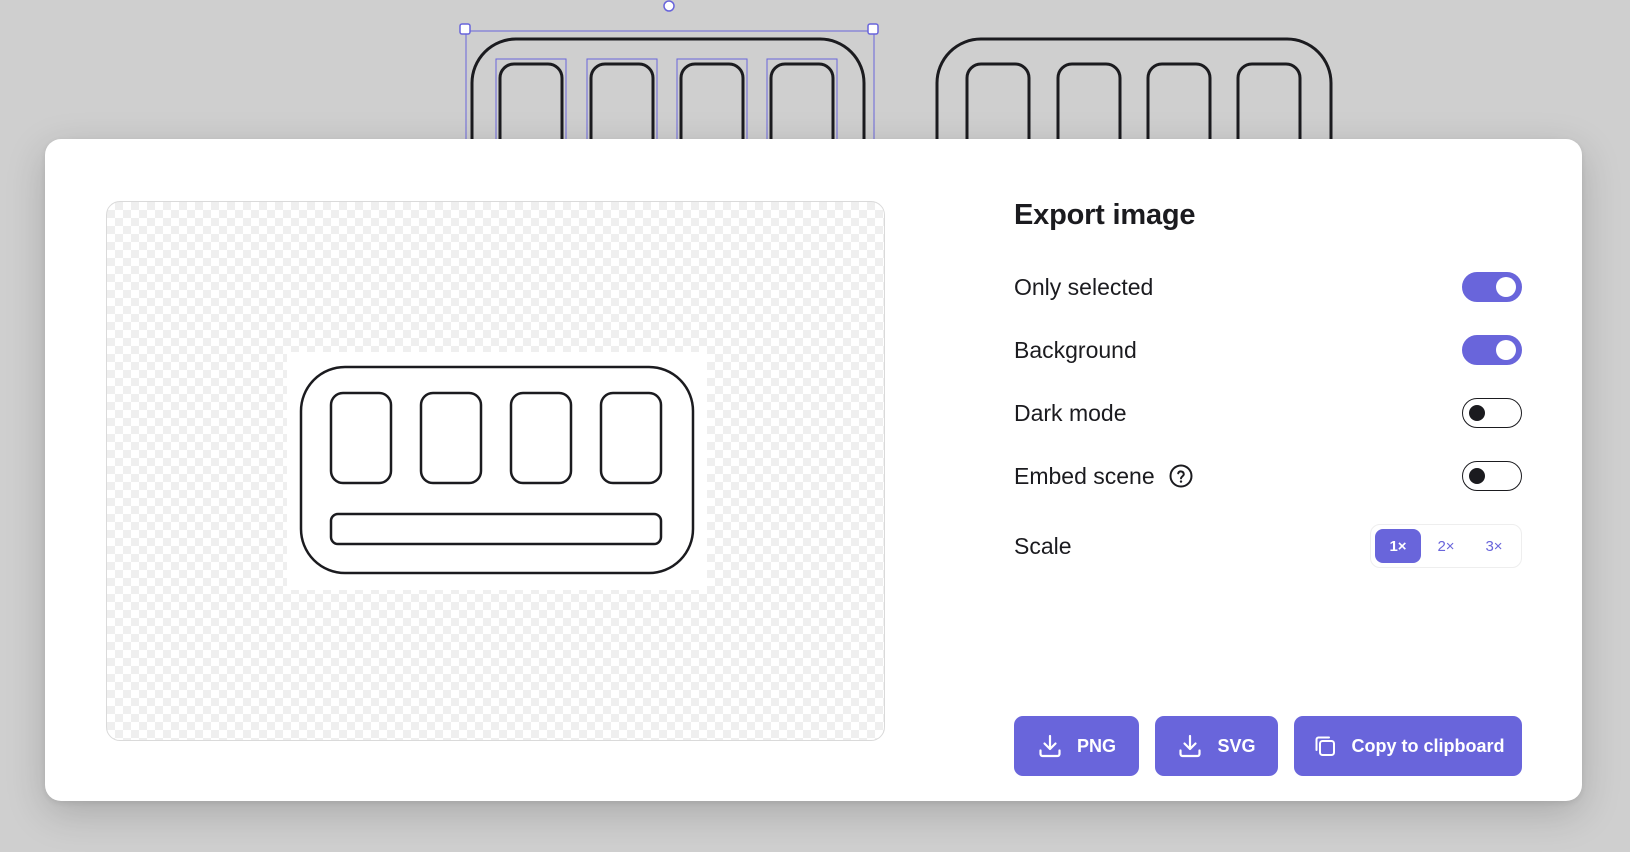 The height and width of the screenshot is (852, 1630). What do you see at coordinates (1492, 350) in the screenshot?
I see `background-toggle` at bounding box center [1492, 350].